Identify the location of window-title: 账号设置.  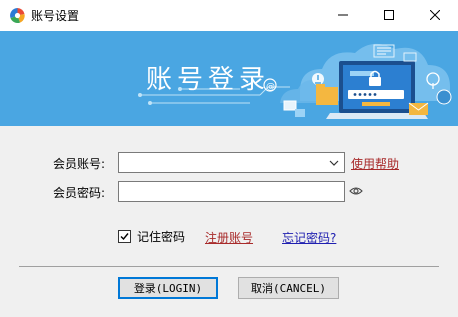
(55, 16).